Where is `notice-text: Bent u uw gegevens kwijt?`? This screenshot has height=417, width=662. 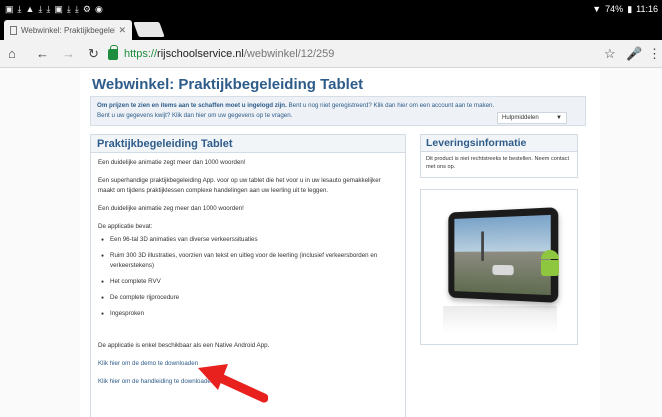
notice-text: Bent u uw gegevens kwijt? is located at coordinates (134, 115).